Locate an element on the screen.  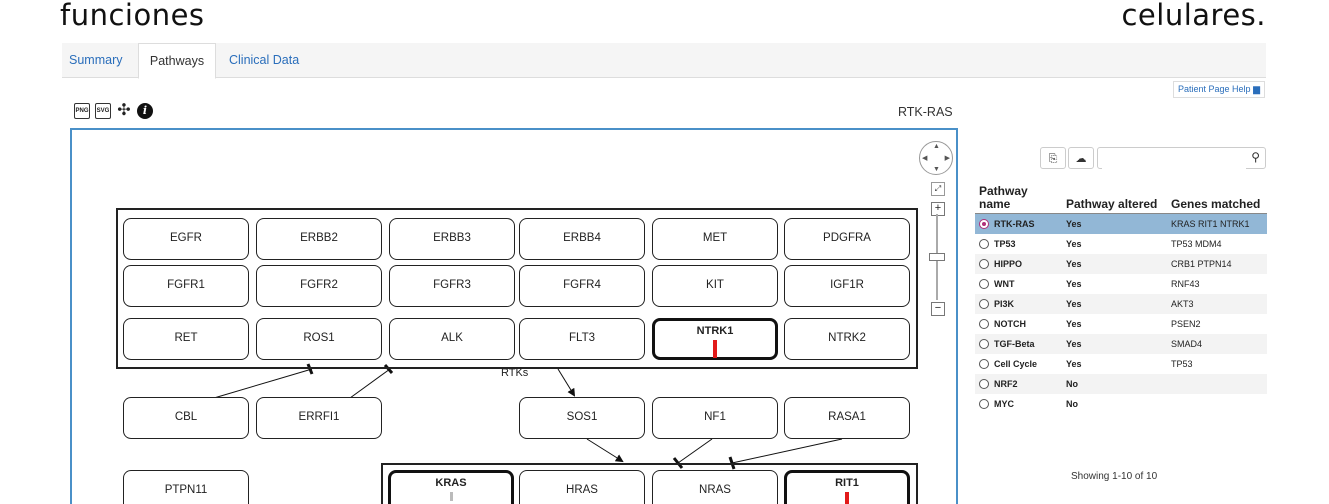
tab-bar: Summary Pathways Clinical Data is located at coordinates (664, 61).